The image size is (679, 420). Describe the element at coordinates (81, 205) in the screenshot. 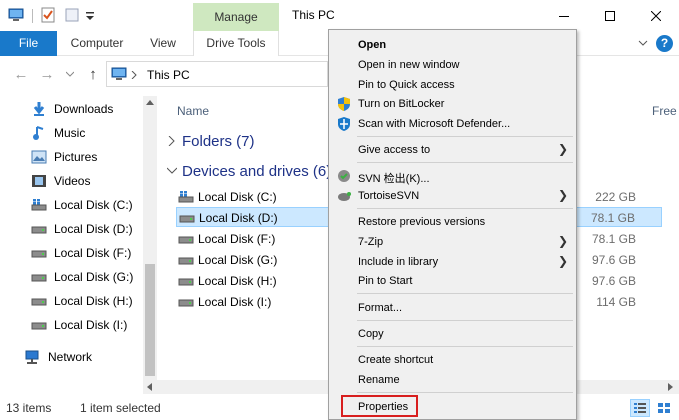

I see `nav-item-local-disk-c: Local Disk (C:)` at that location.